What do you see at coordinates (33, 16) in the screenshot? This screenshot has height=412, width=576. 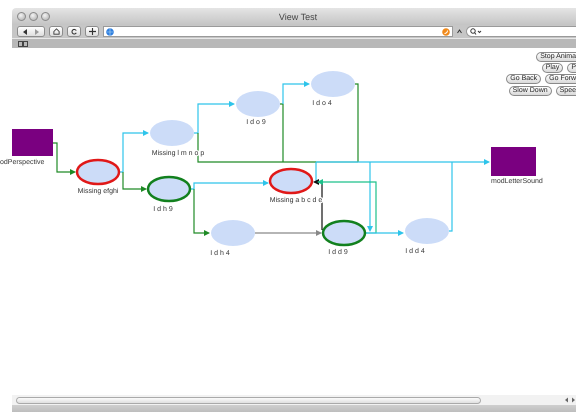 I see `minimize-button` at bounding box center [33, 16].